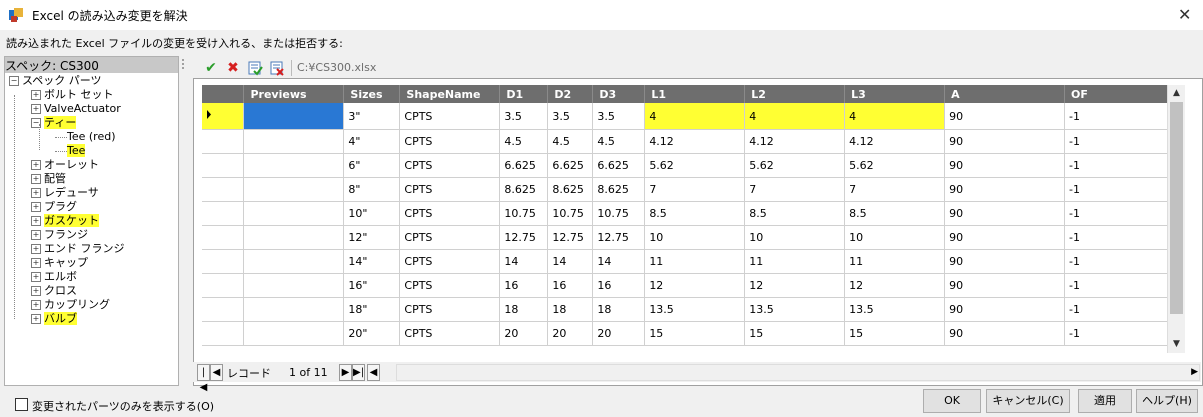 The width and height of the screenshot is (1203, 417). What do you see at coordinates (450, 94) in the screenshot?
I see `column-header: ShapeName` at bounding box center [450, 94].